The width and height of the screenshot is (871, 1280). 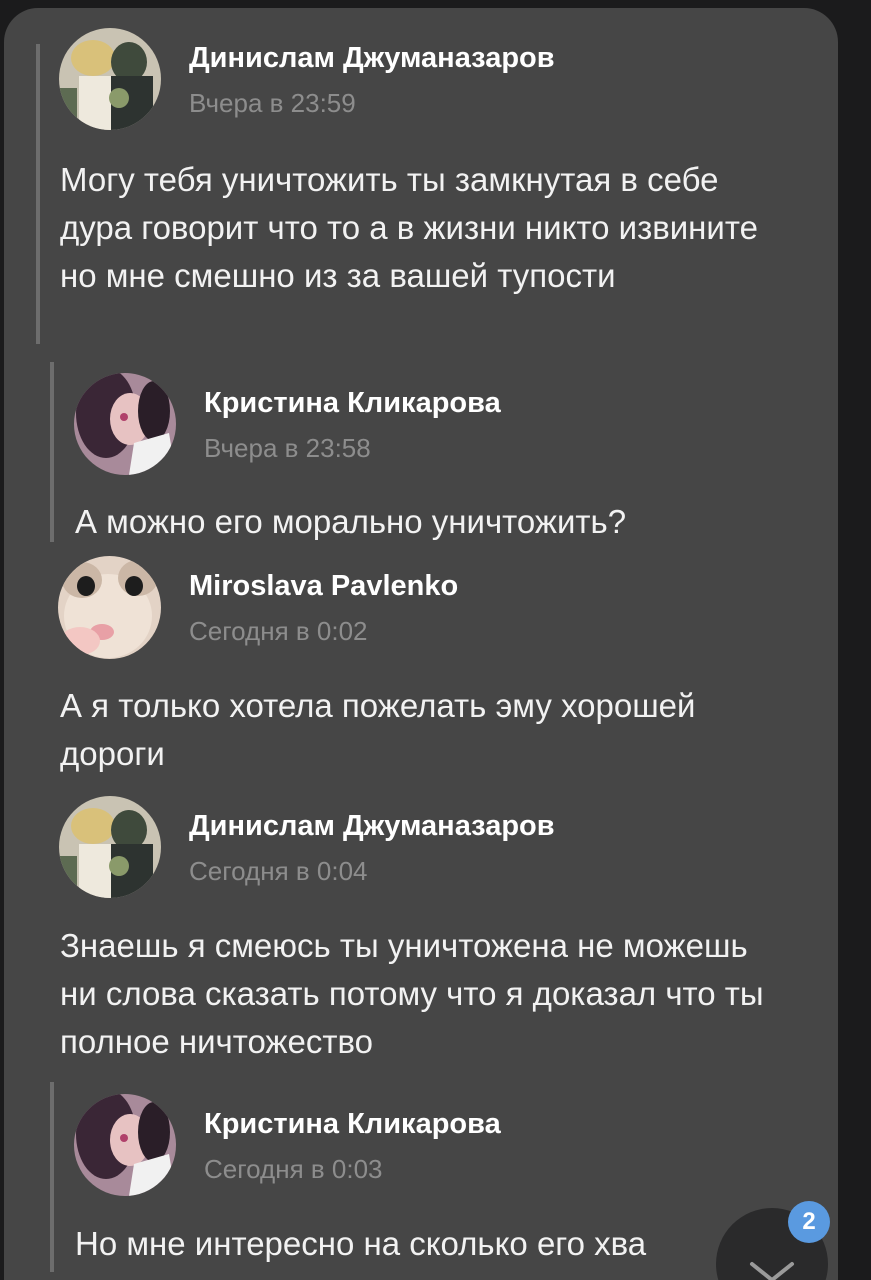 I want to click on comment-author: Miroslava Pavlenko, so click(x=323, y=586).